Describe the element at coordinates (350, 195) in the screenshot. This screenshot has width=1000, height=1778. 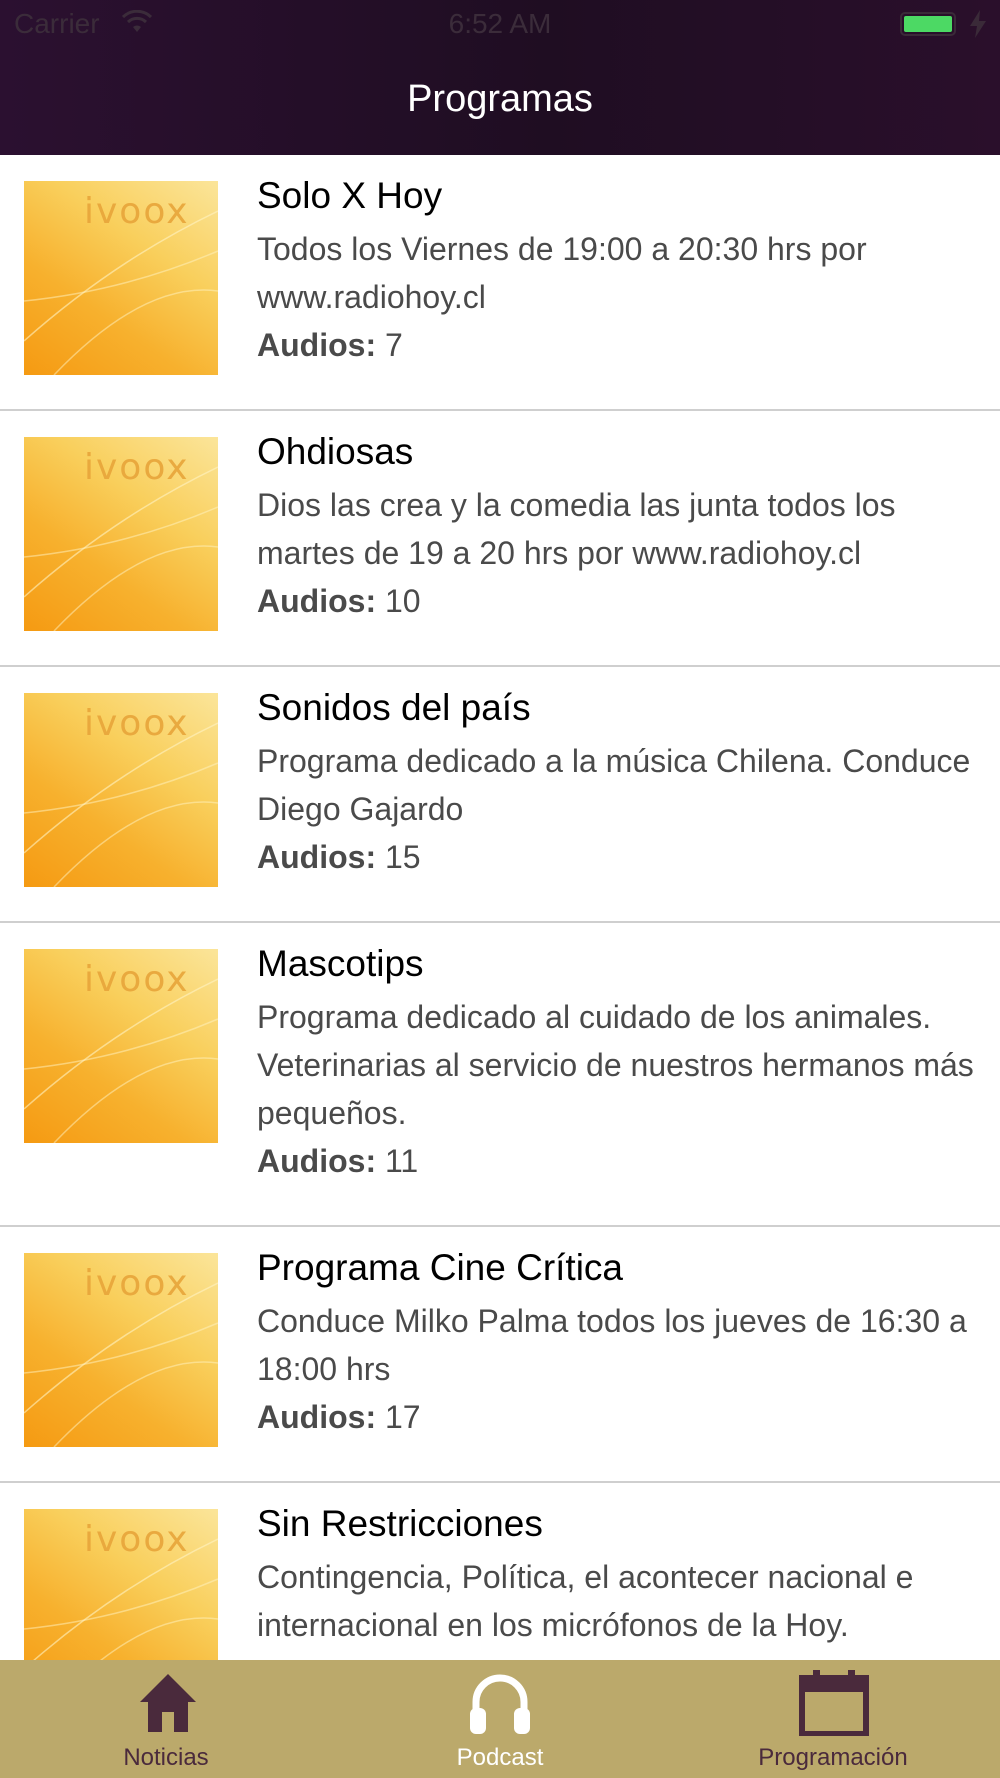
I see `program-title: Solo X Hoy` at that location.